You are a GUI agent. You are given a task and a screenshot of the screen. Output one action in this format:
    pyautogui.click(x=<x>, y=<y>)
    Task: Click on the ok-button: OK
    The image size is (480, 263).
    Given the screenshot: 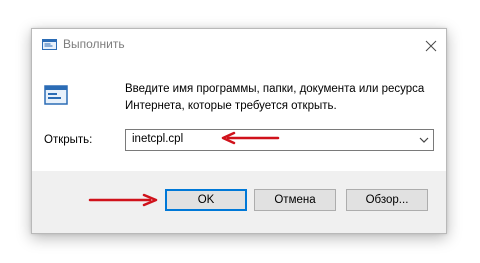 What is the action you would take?
    pyautogui.click(x=206, y=200)
    